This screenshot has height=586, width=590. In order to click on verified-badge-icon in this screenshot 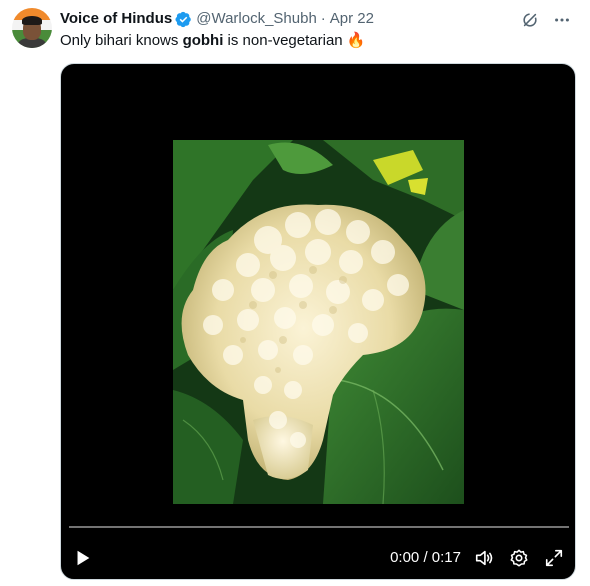, I will do `click(183, 19)`.